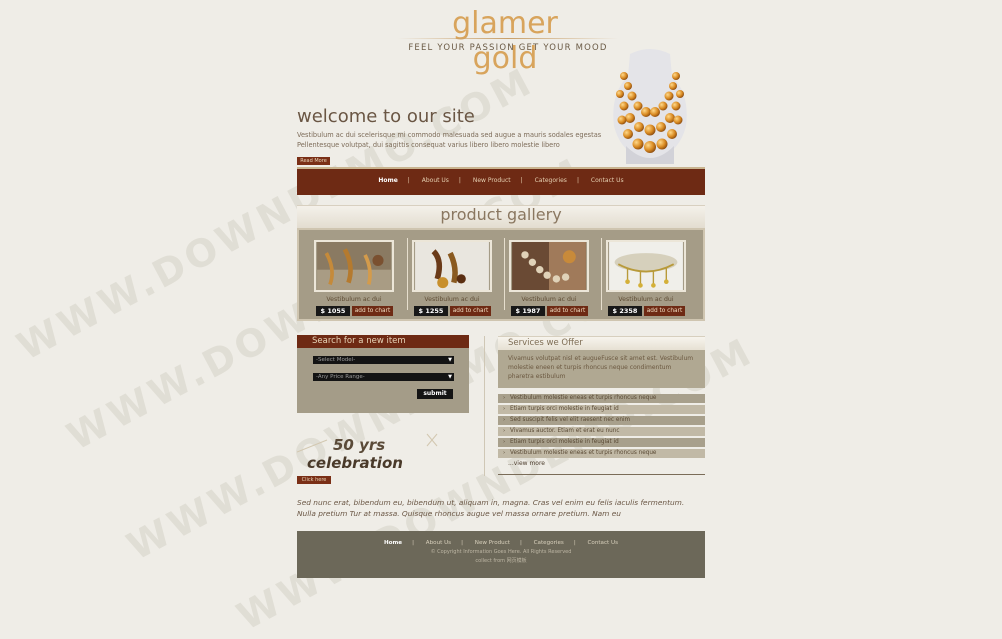  I want to click on celebration-banner: 50 yrs celebration, so click(387, 452).